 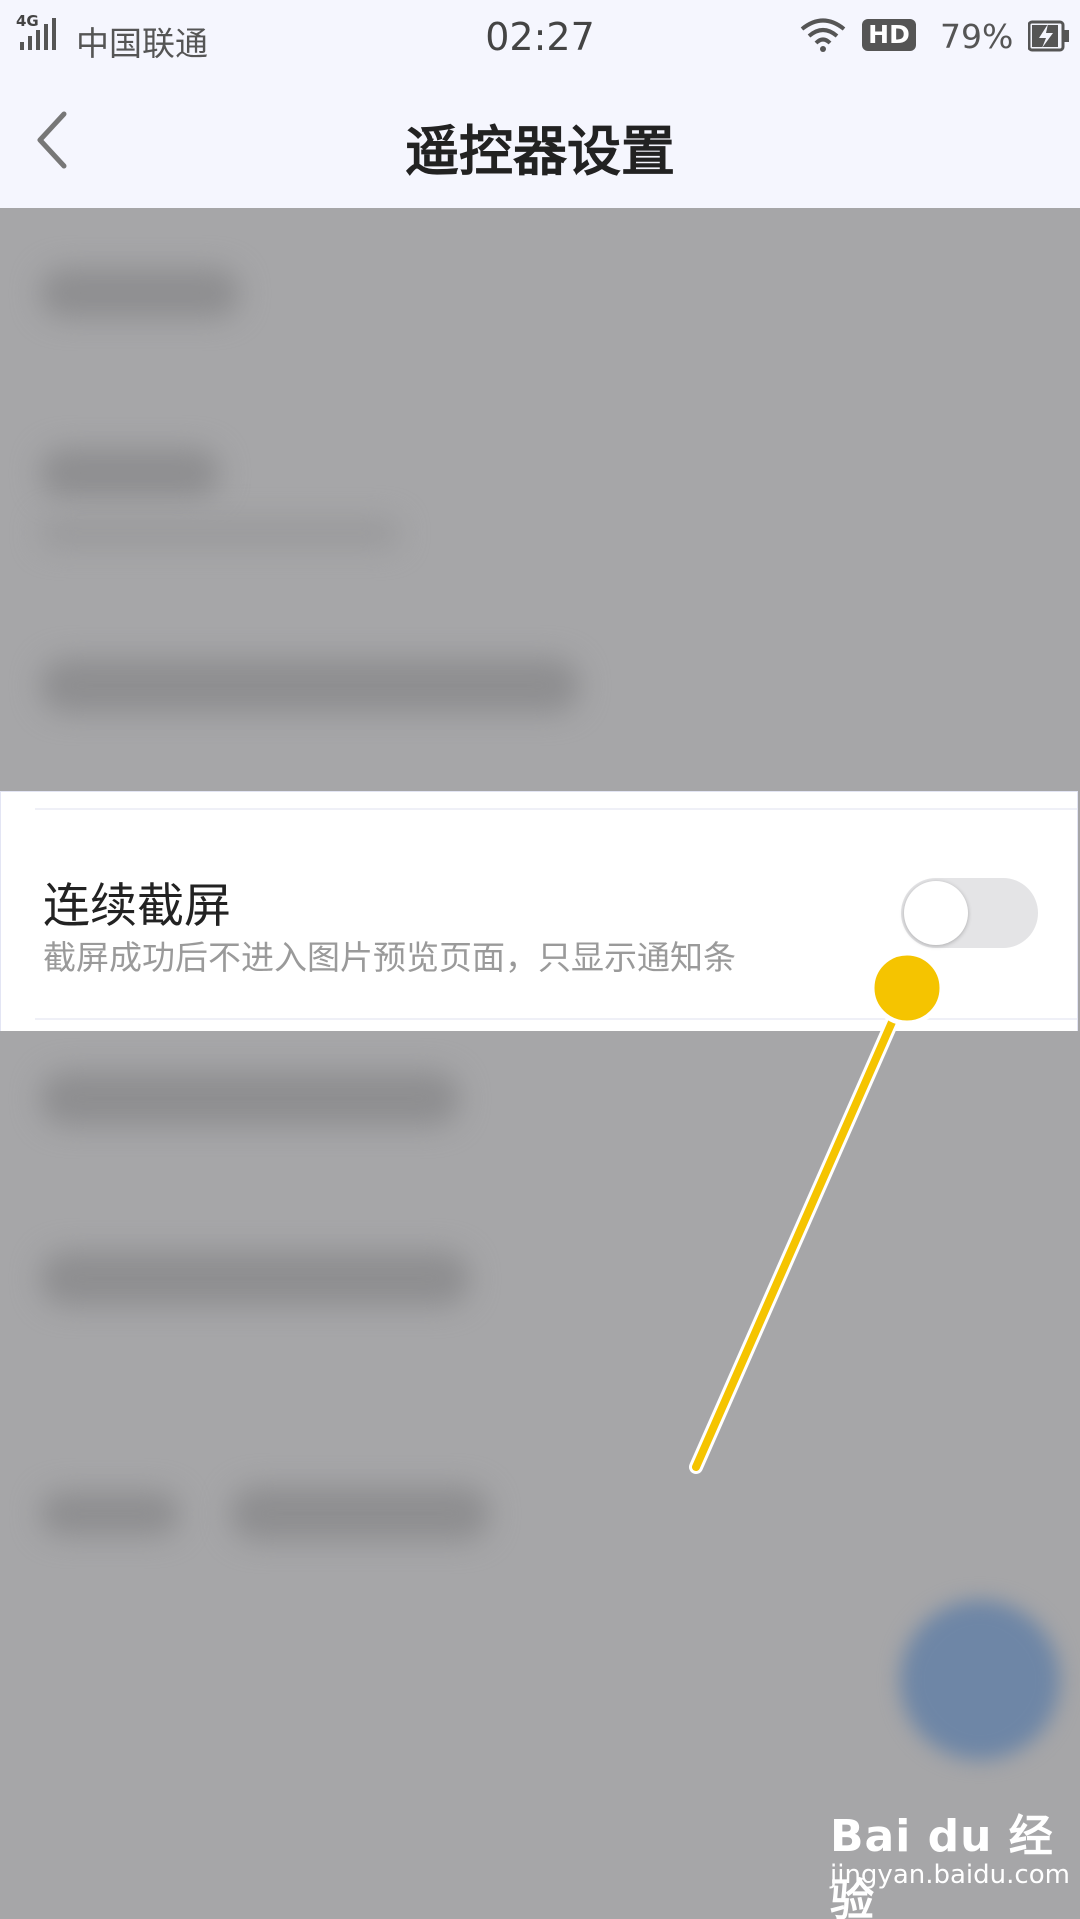 I want to click on toggle-knob, so click(x=936, y=913).